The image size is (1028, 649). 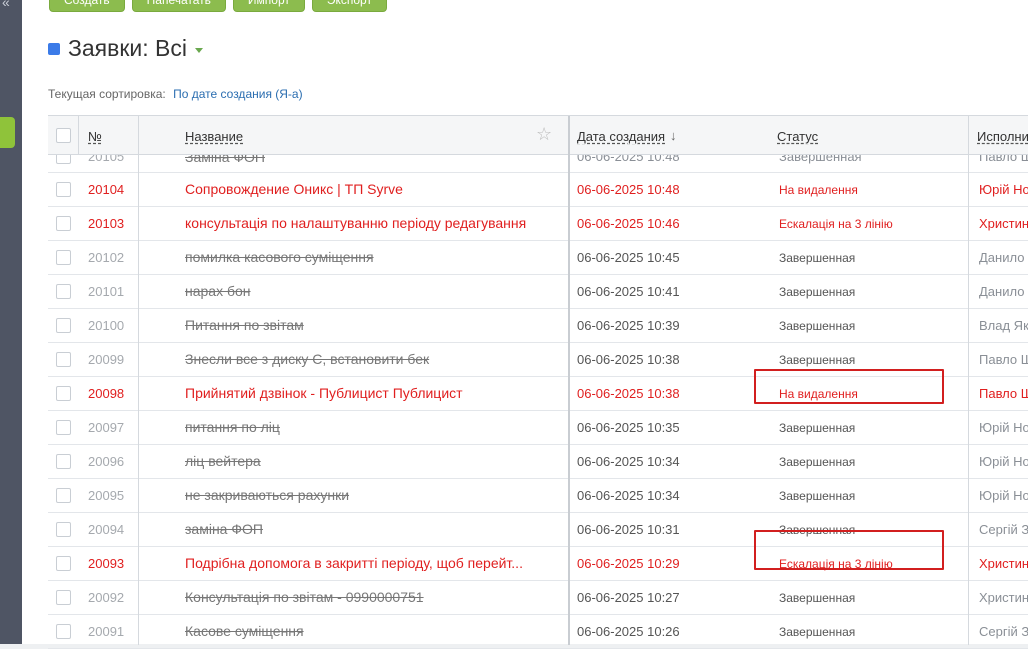 What do you see at coordinates (178, 6) in the screenshot?
I see `print-button: Напечатать` at bounding box center [178, 6].